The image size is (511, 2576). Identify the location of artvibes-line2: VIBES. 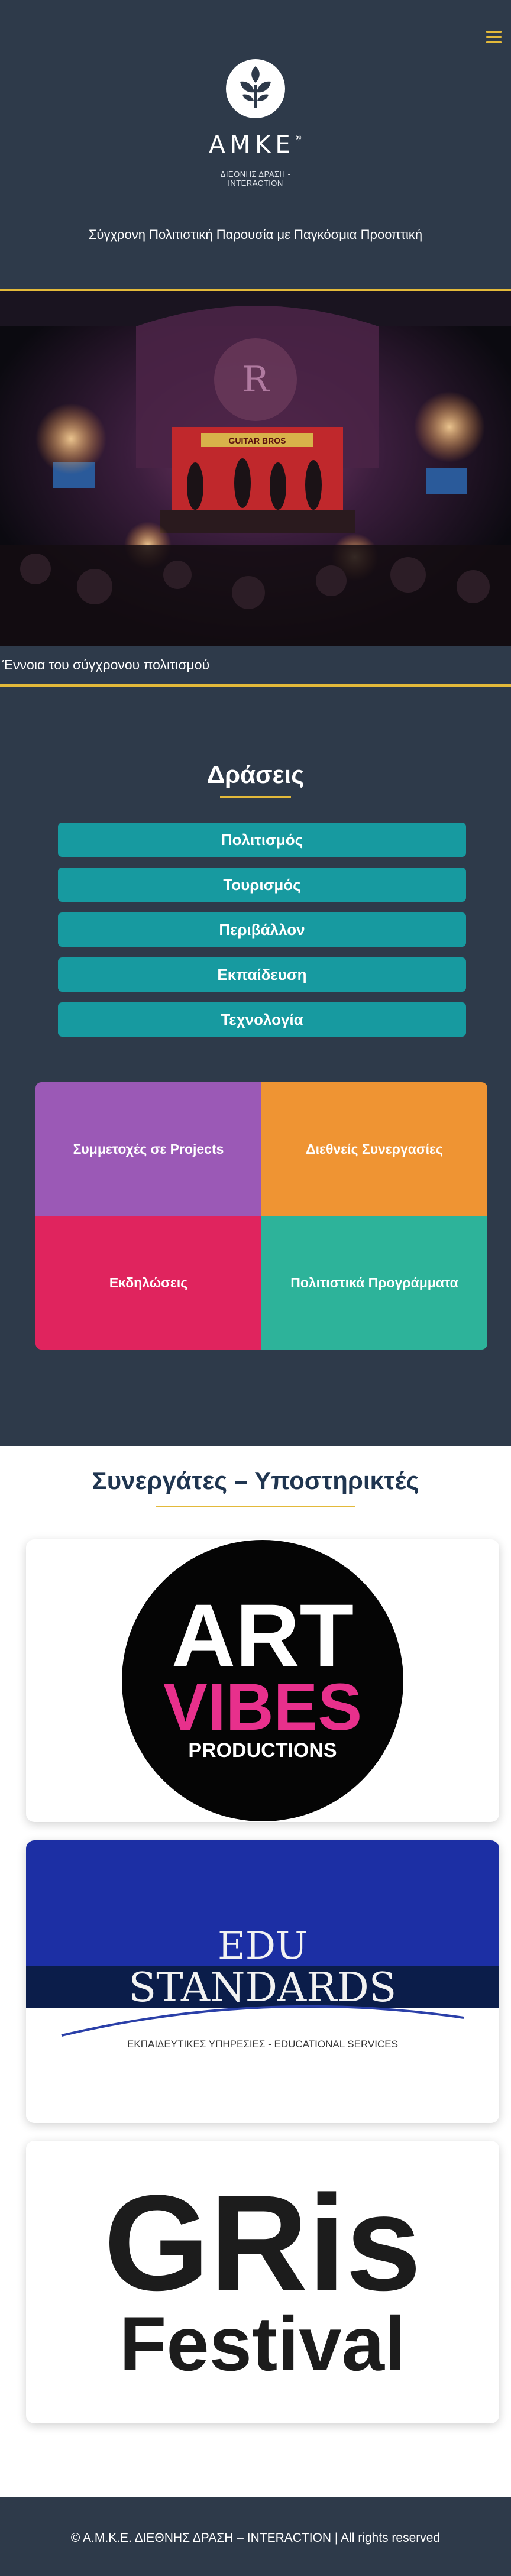
(262, 1707).